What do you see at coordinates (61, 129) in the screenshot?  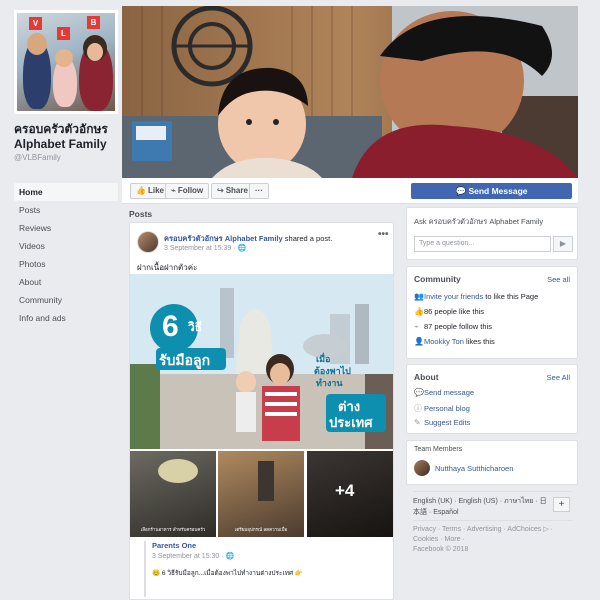 I see `page-title-thai: ครอบครัวตัวอักษร` at bounding box center [61, 129].